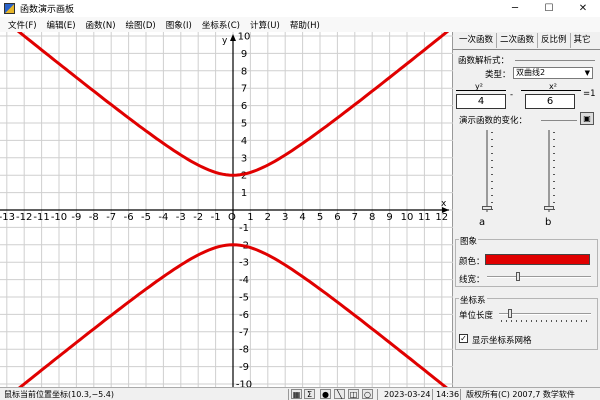  I want to click on x-tick-label: 8, so click(372, 217).